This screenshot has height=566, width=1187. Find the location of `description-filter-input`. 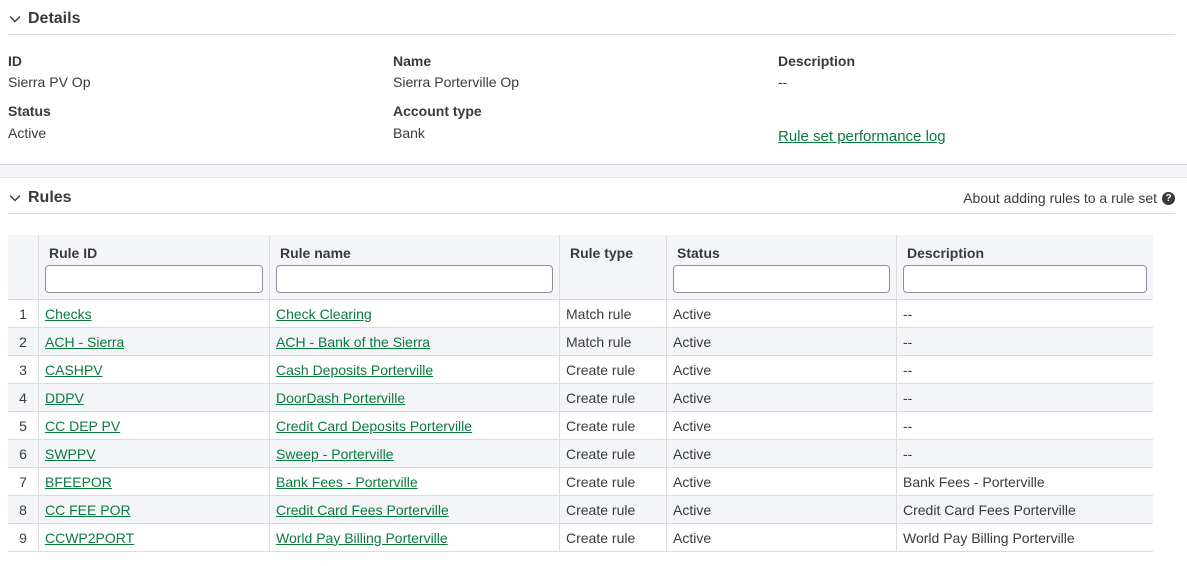

description-filter-input is located at coordinates (1025, 279).